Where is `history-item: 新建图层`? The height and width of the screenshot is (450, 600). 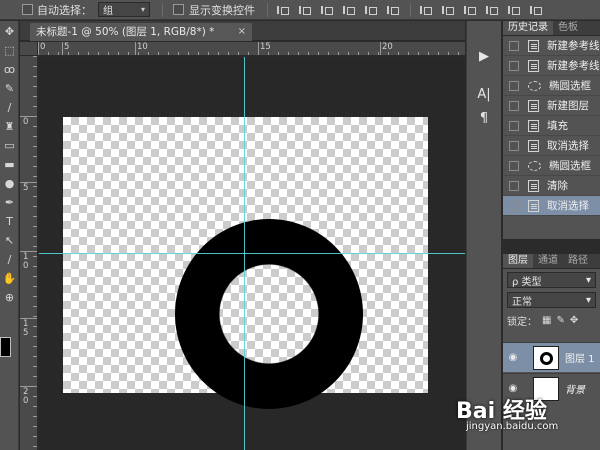
history-item: 新建图层 is located at coordinates (551, 106).